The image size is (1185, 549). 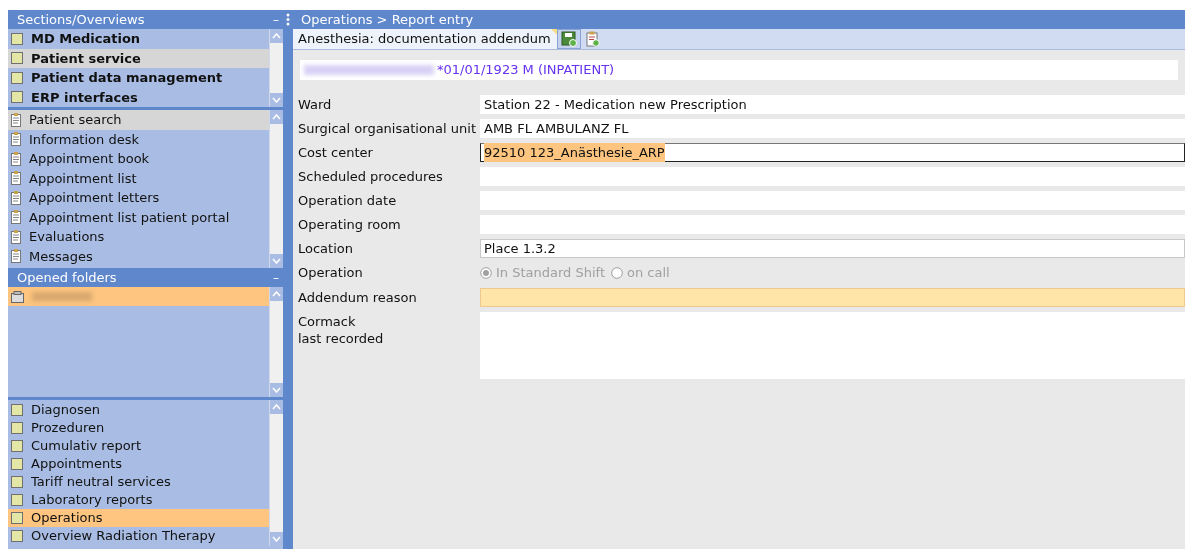 What do you see at coordinates (138, 78) in the screenshot?
I see `nav-item: Patient data management` at bounding box center [138, 78].